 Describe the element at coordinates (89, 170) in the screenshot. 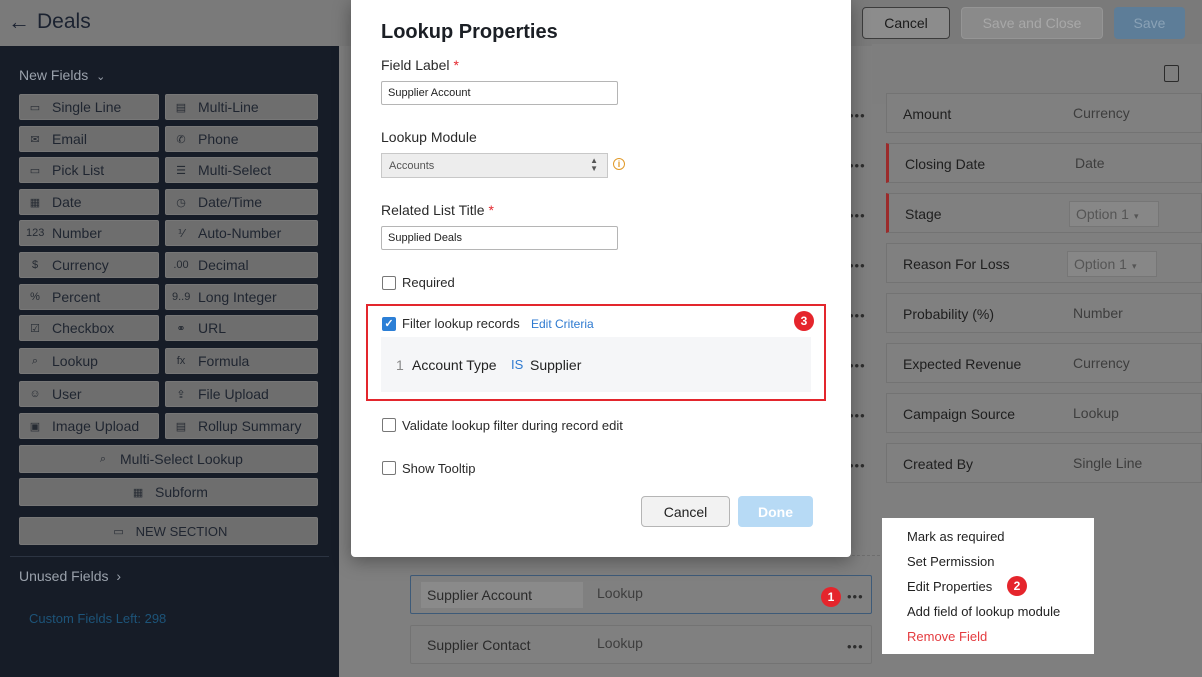

I see `field-type-pick-list: ▭ Pick List` at that location.